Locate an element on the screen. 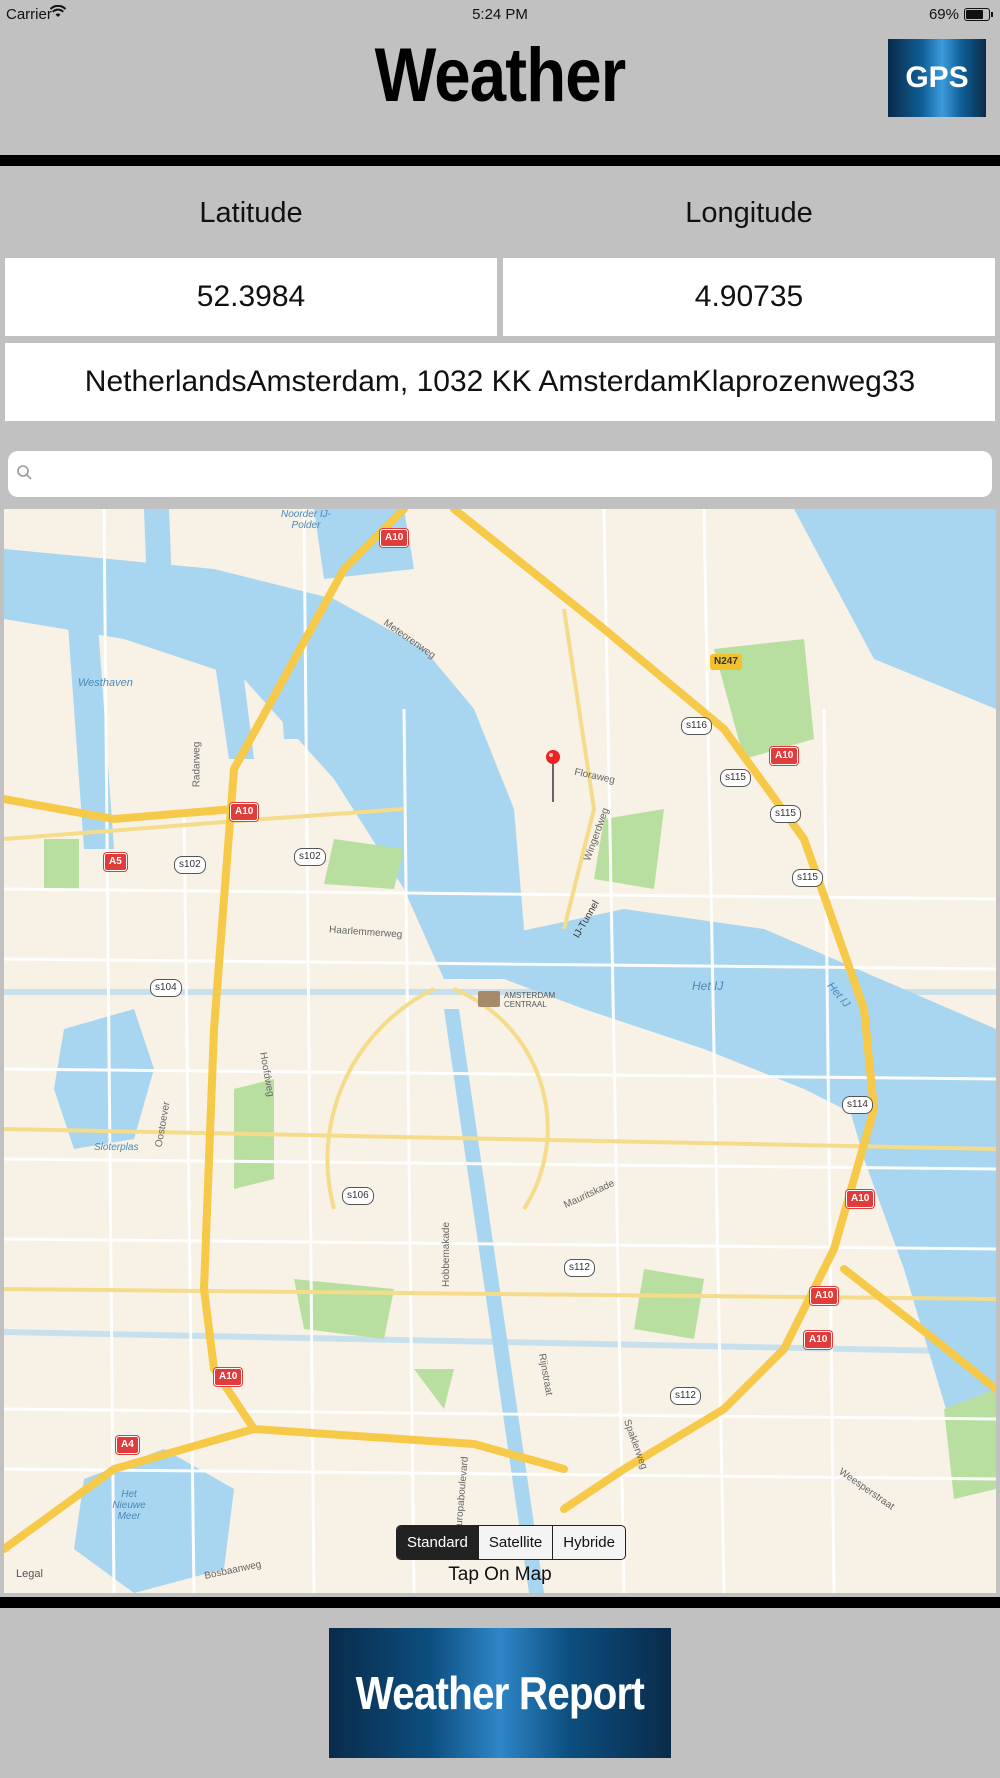  clock: 5:24 PM is located at coordinates (500, 14).